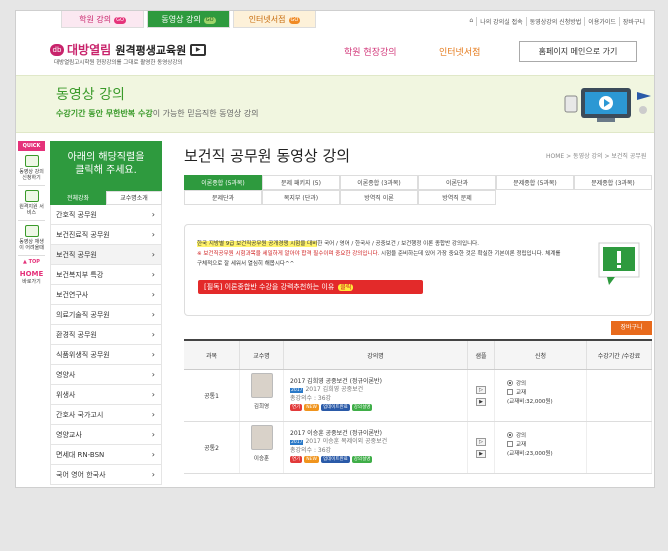 Image resolution: width=668 pixels, height=551 pixels. Describe the element at coordinates (106, 415) in the screenshot. I see `sidebar-item: 간호사 국가고시 ›` at that location.